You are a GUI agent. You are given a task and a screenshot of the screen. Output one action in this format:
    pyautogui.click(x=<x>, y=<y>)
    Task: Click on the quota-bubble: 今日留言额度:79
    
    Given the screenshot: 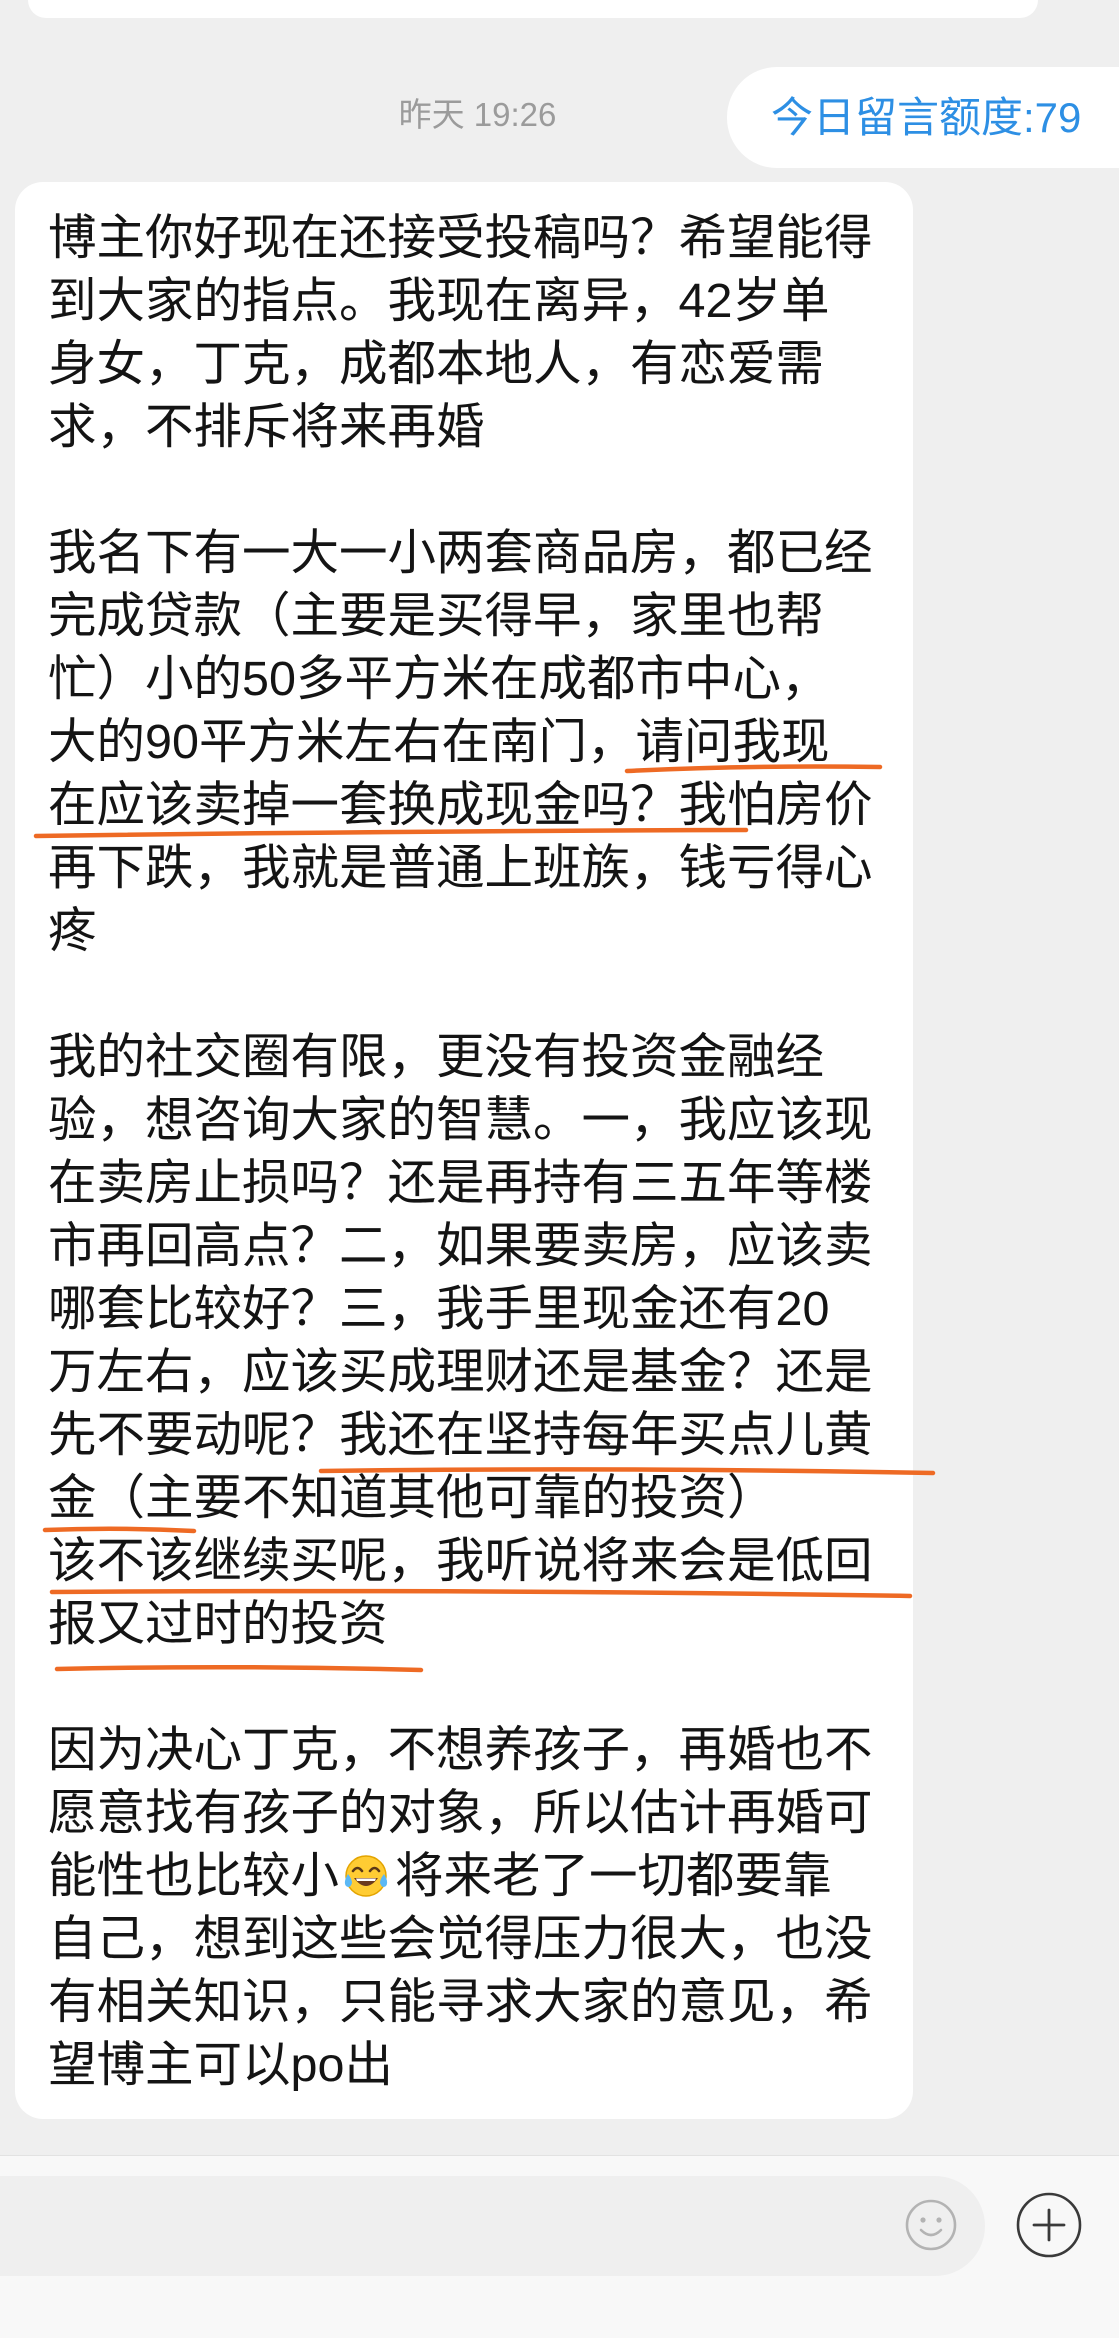 What is the action you would take?
    pyautogui.click(x=923, y=117)
    